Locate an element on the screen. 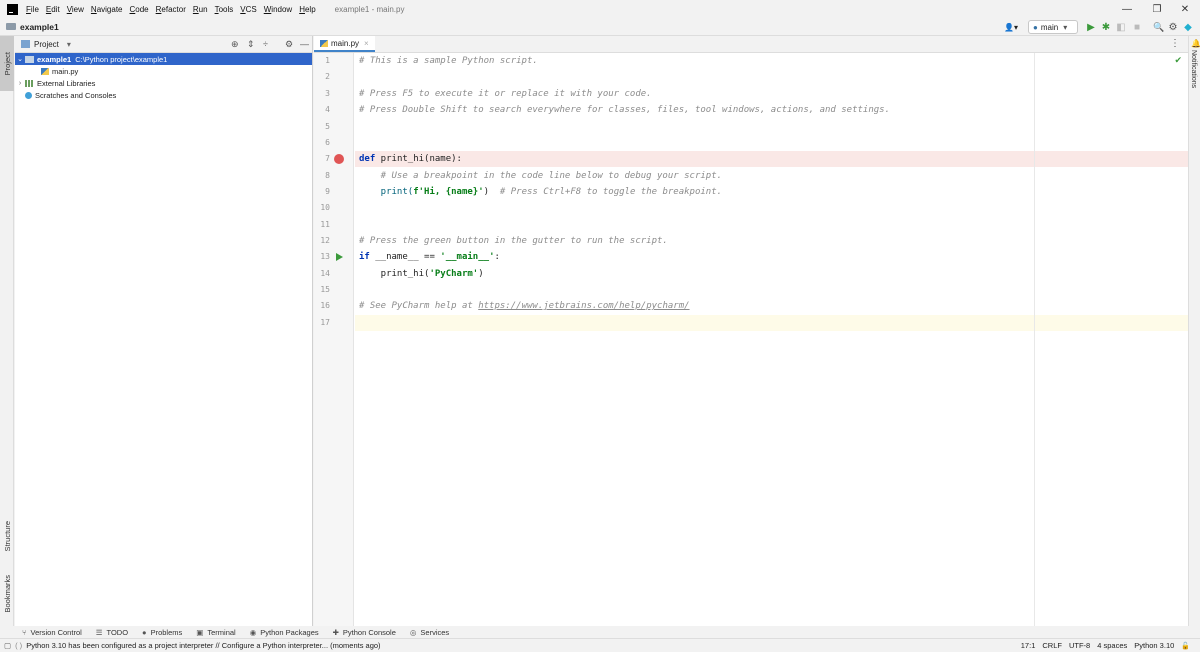 The image size is (1200, 652). right-margin-guide is located at coordinates (1034, 339).